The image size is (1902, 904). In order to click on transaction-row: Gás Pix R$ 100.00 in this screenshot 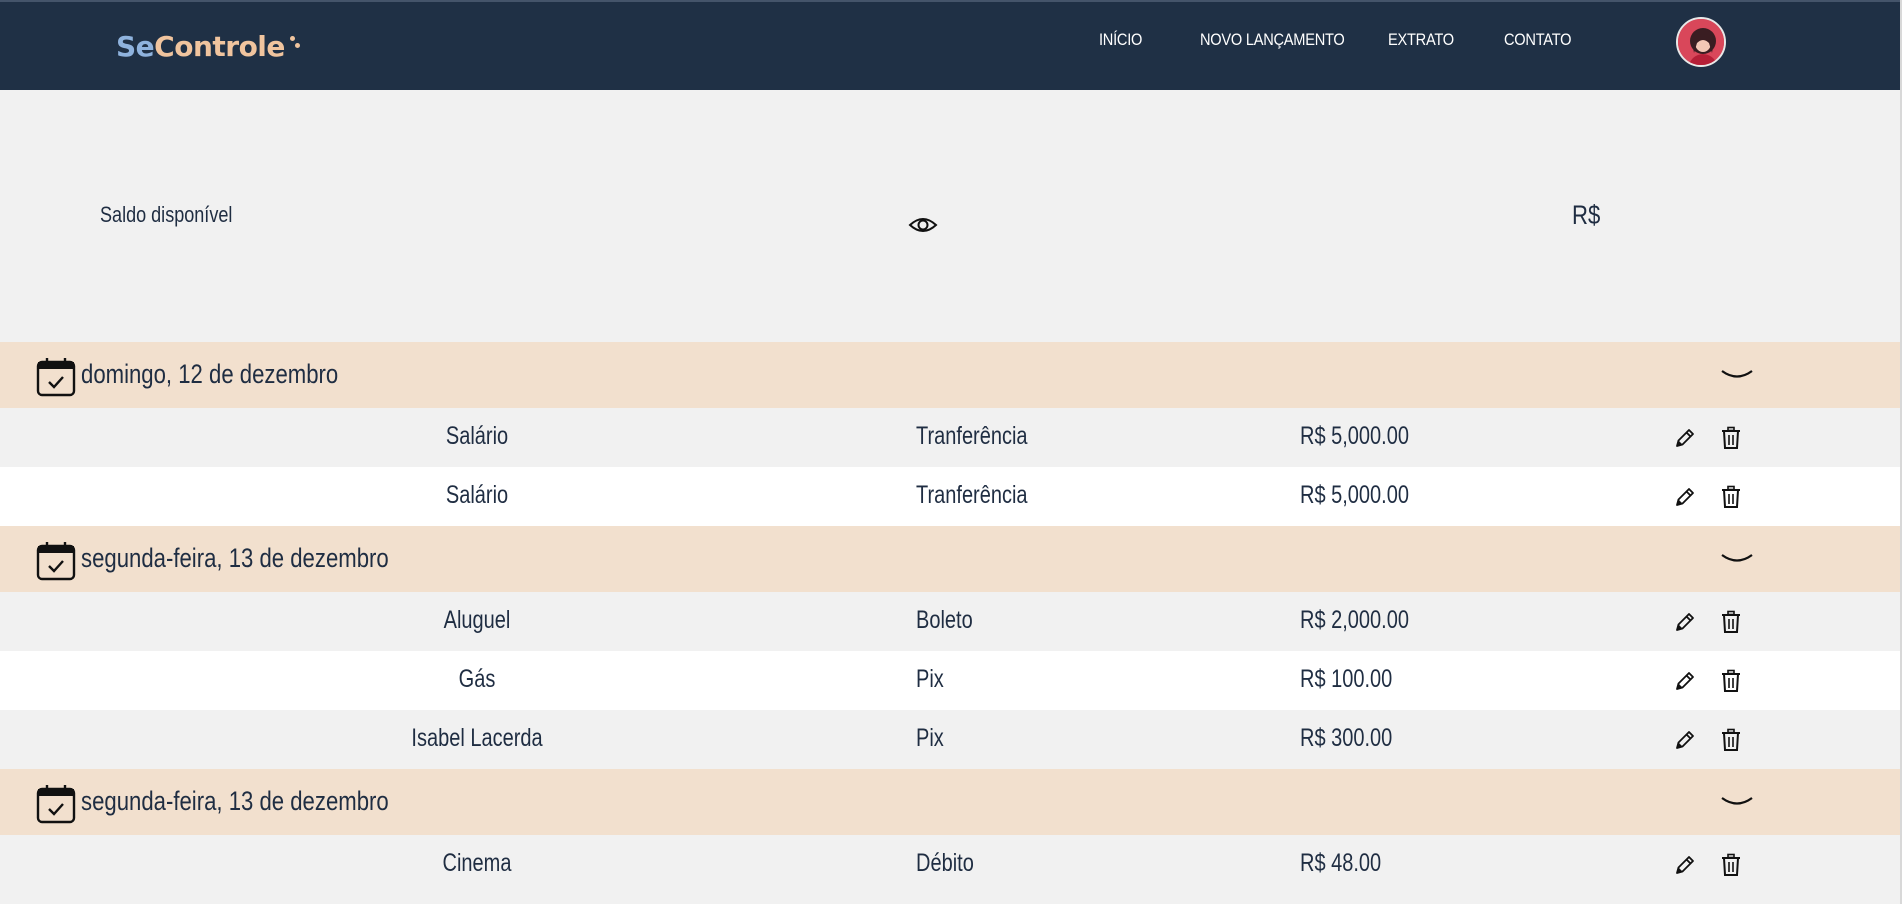, I will do `click(951, 680)`.